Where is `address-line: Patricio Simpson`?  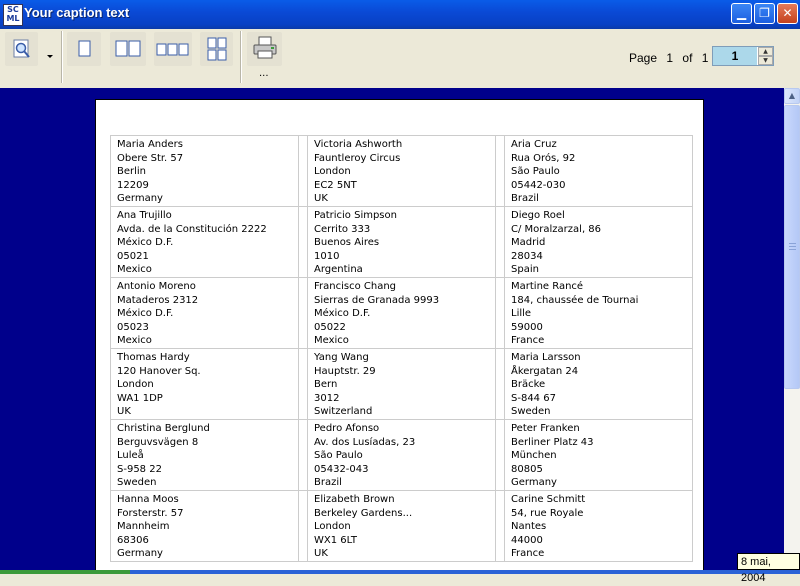 address-line: Patricio Simpson is located at coordinates (355, 215).